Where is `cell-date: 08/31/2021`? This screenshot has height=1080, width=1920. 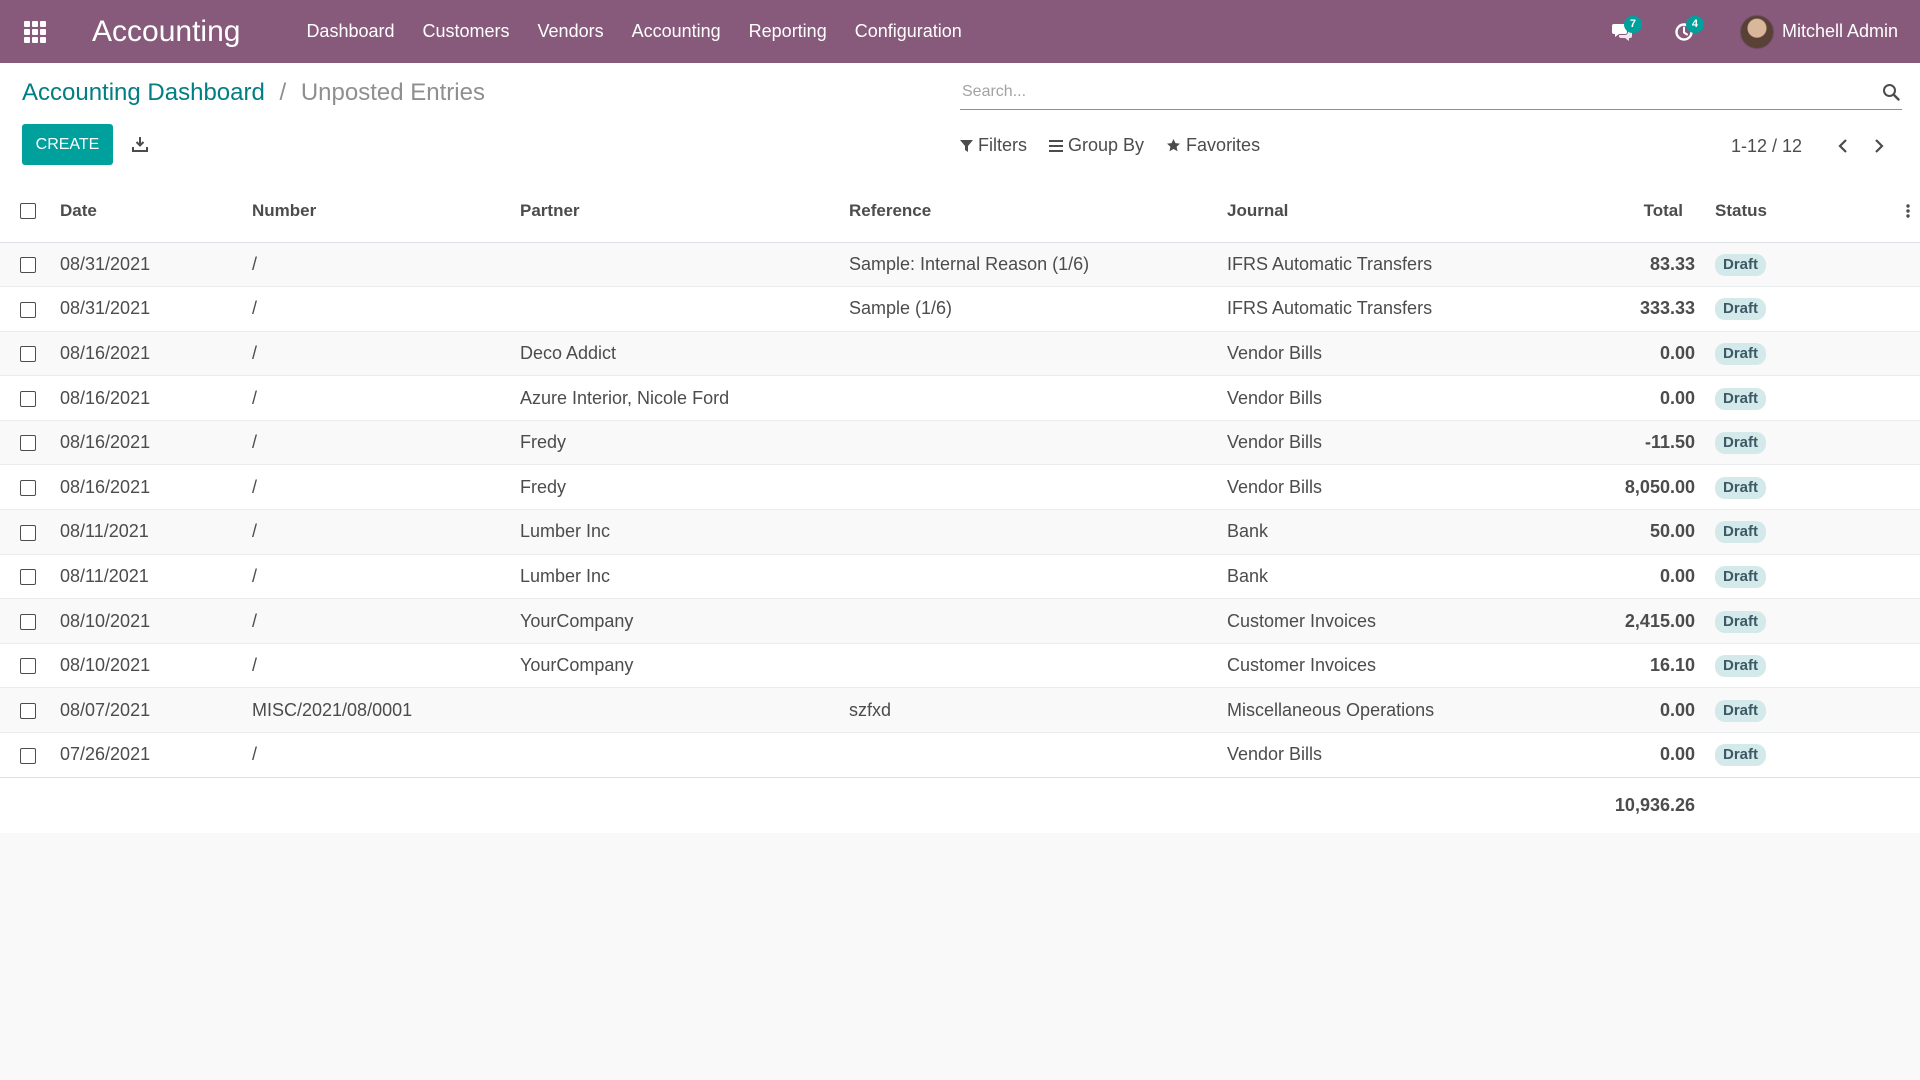
cell-date: 08/31/2021 is located at coordinates (105, 263).